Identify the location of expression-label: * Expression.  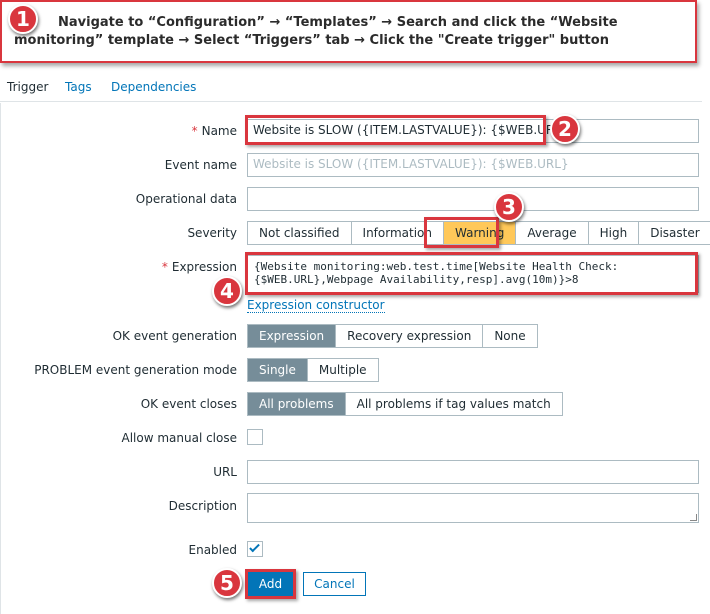
(199, 267).